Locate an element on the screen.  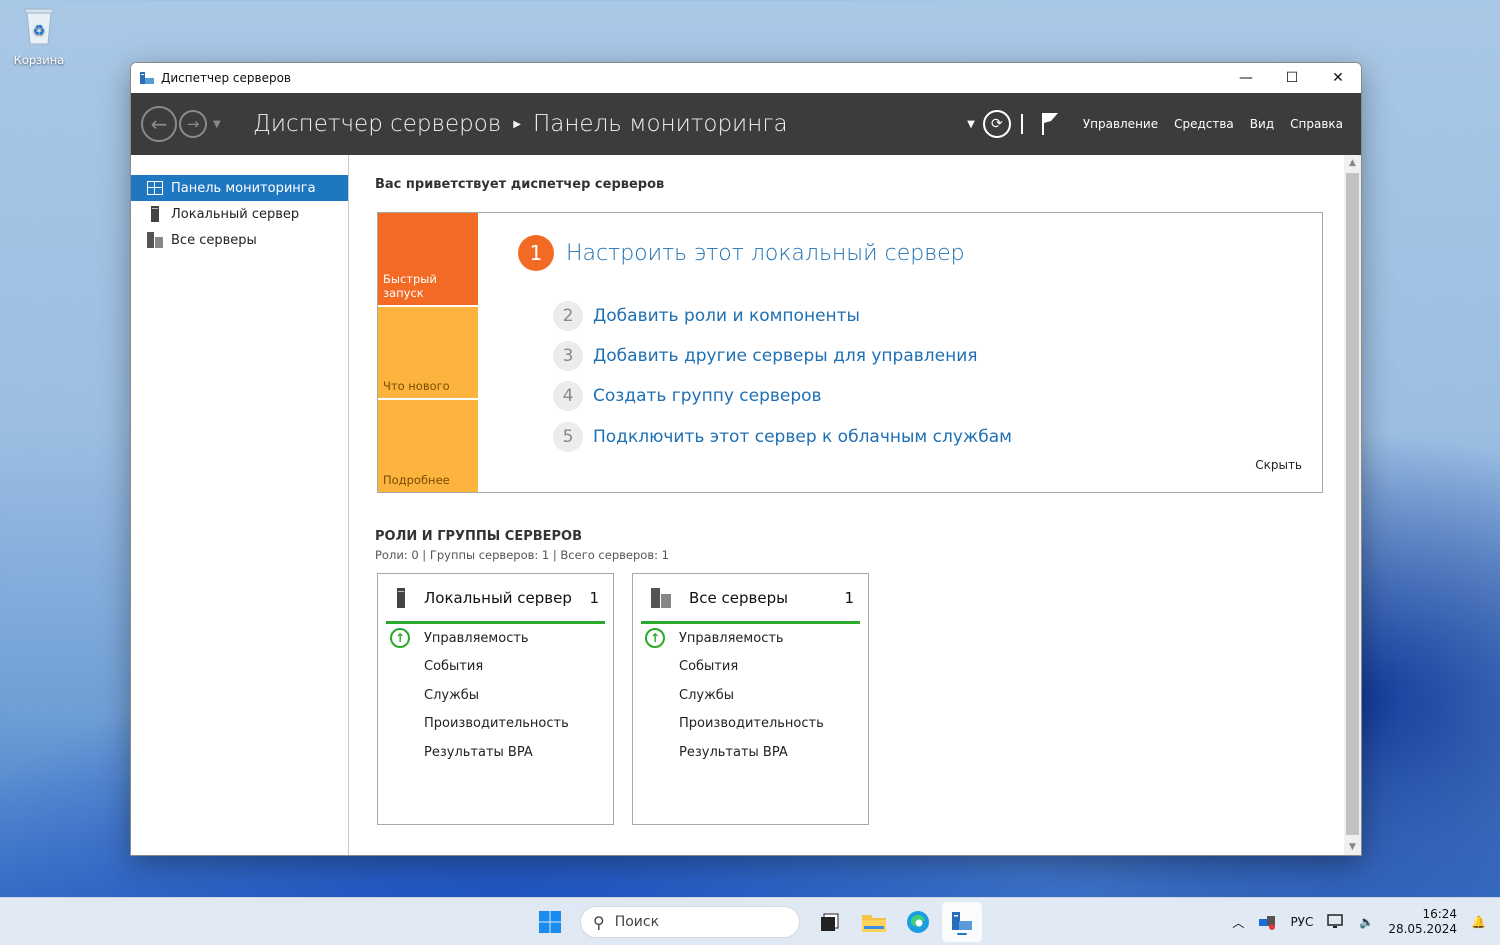
tile-label: Подробнее is located at coordinates (416, 480).